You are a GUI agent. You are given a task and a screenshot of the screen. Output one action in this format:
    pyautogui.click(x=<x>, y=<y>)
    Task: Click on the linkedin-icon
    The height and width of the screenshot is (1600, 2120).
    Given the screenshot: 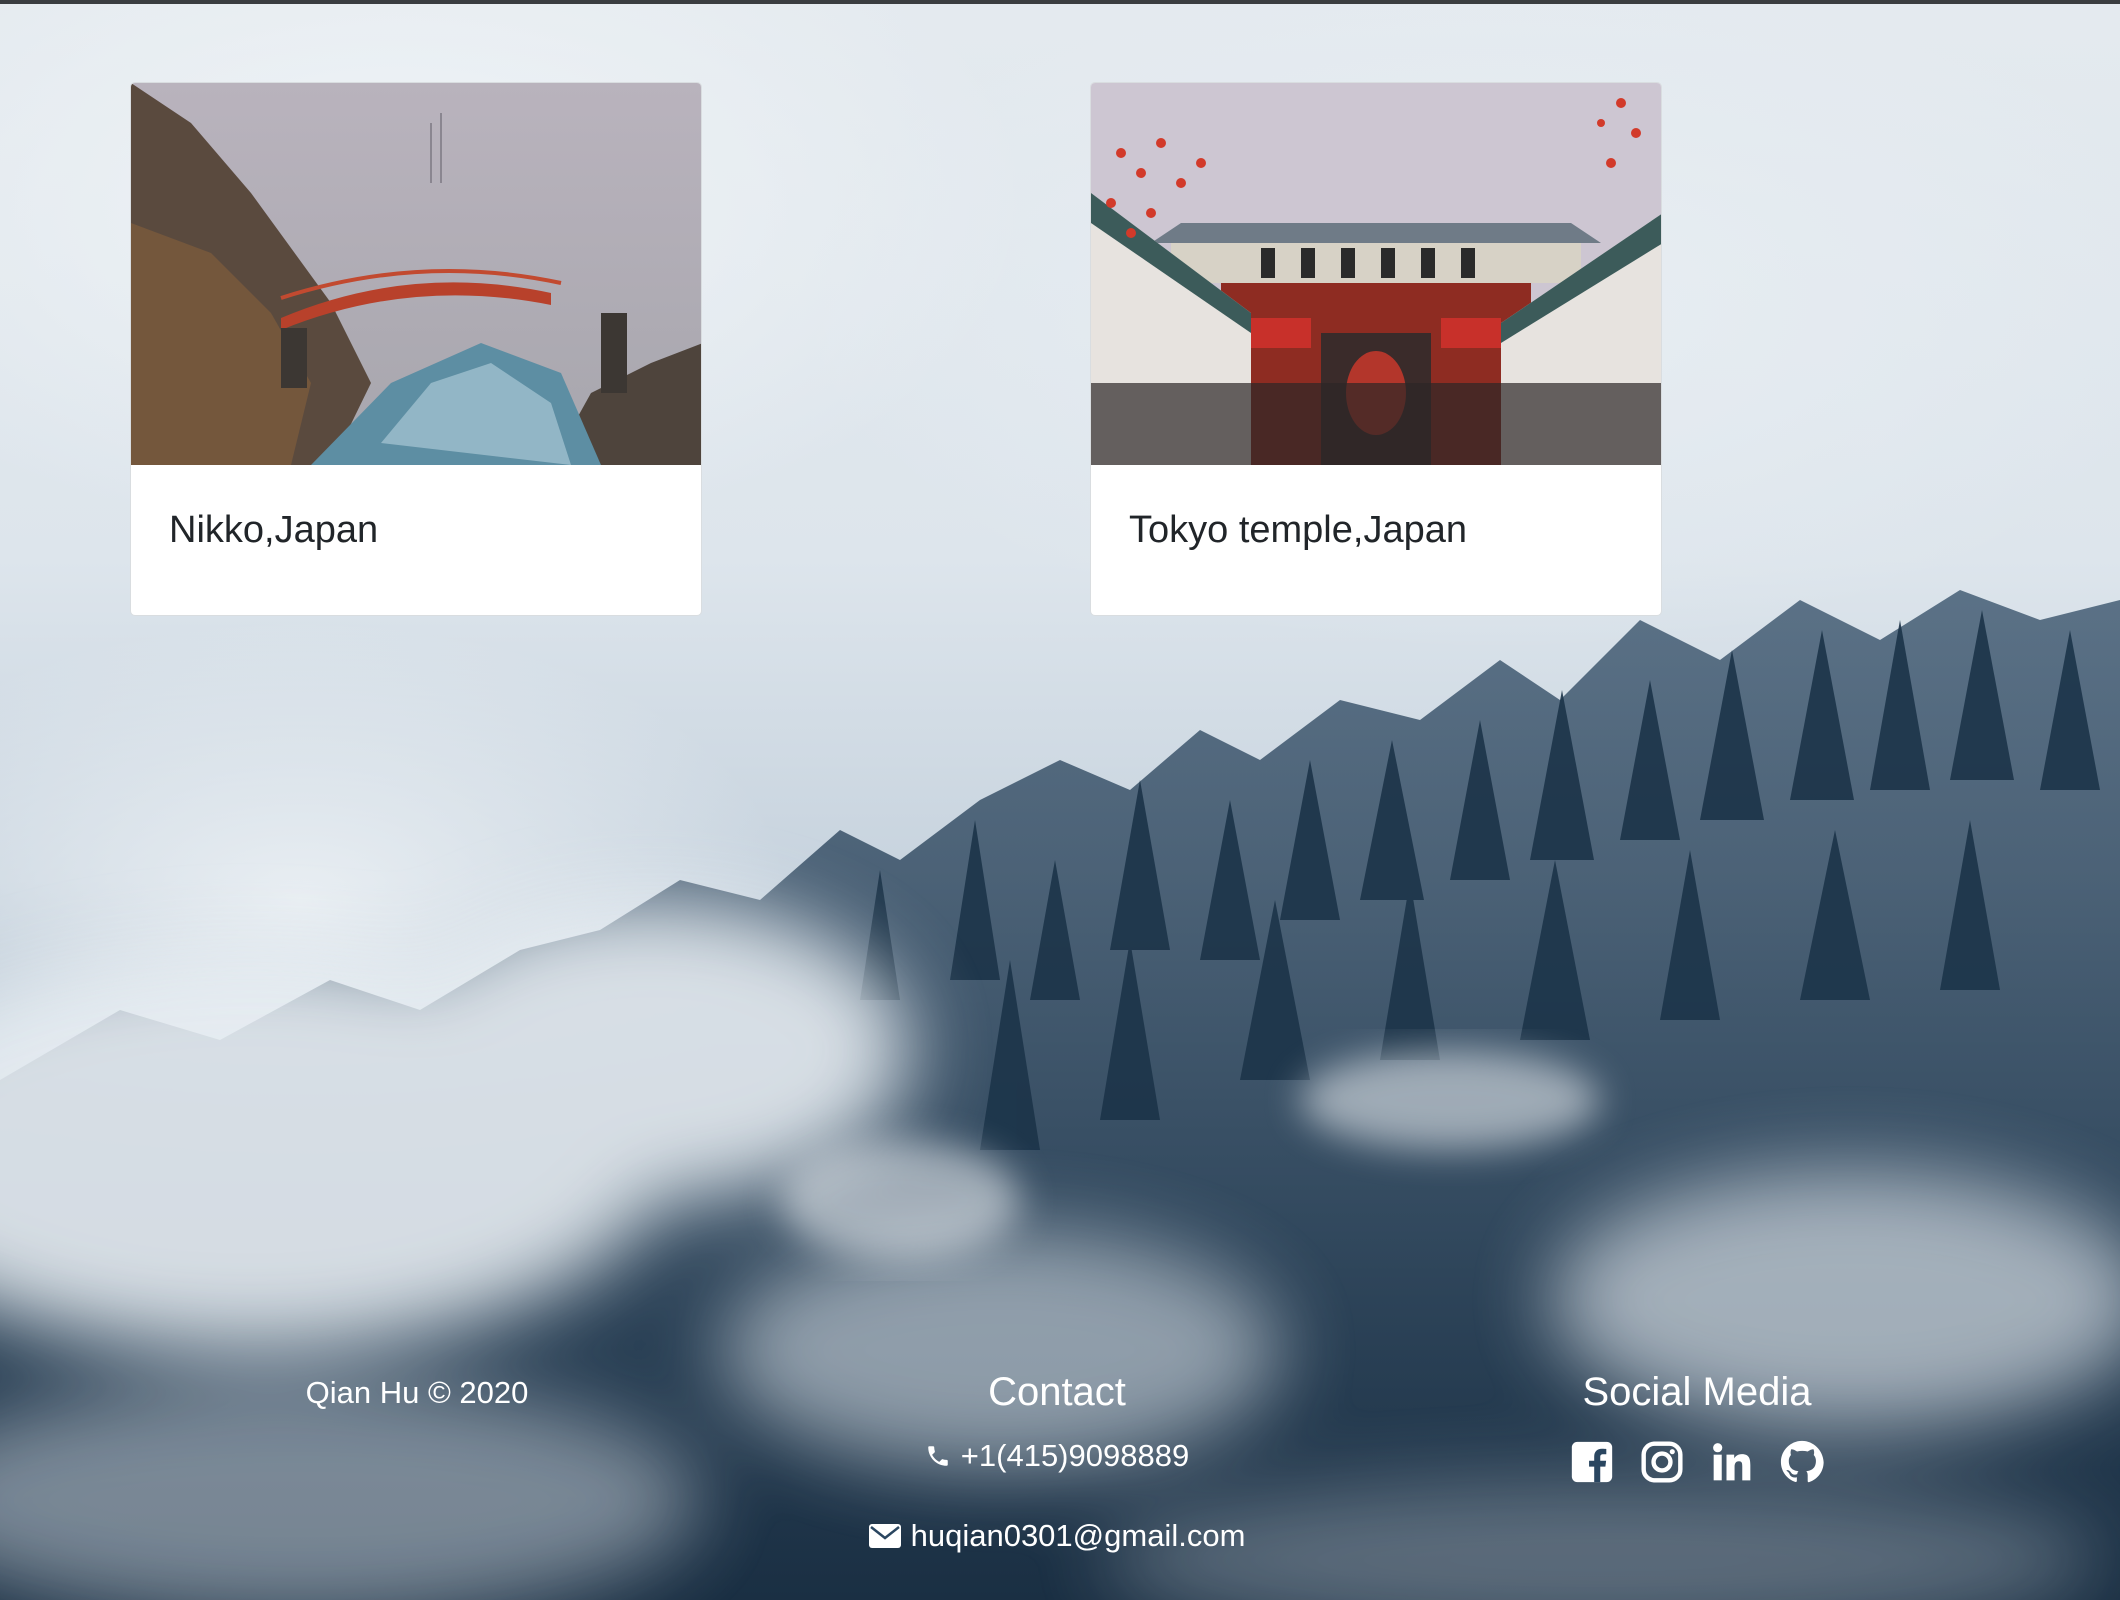 What is the action you would take?
    pyautogui.click(x=1732, y=1462)
    